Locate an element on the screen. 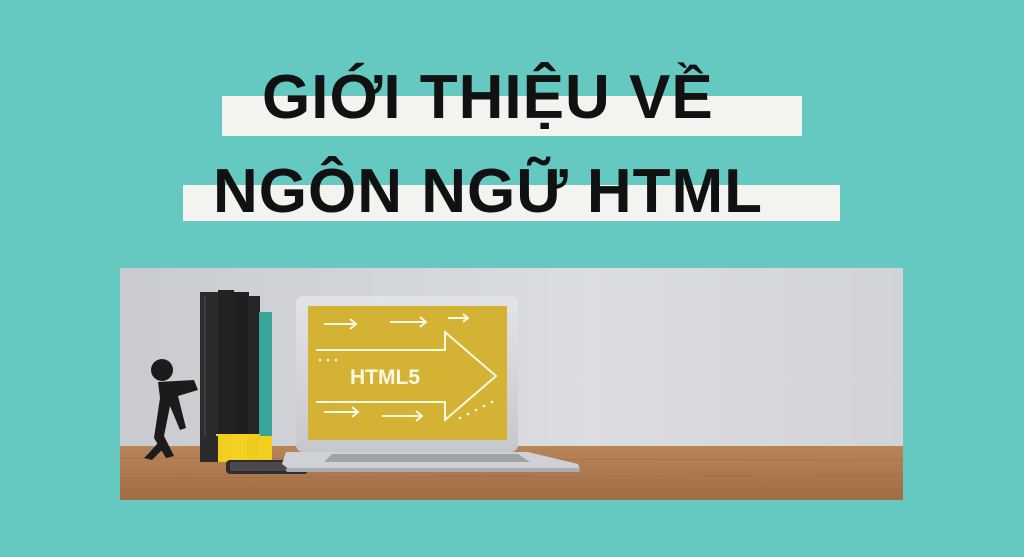 This screenshot has height=557, width=1024. page-title-line-1: GIỚI THIỆU VỀ is located at coordinates (488, 97).